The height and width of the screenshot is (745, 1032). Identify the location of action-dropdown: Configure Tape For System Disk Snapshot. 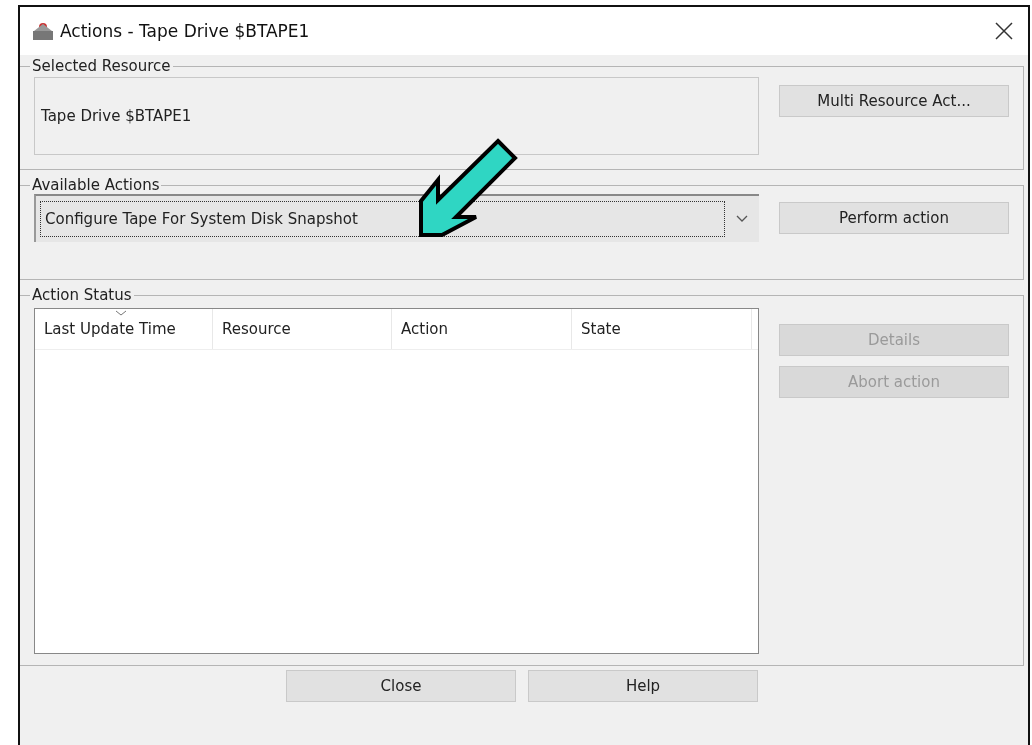
(396, 218).